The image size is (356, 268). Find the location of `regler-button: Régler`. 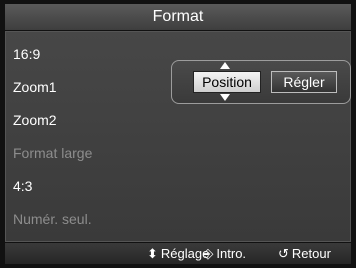

regler-button: Régler is located at coordinates (304, 82).